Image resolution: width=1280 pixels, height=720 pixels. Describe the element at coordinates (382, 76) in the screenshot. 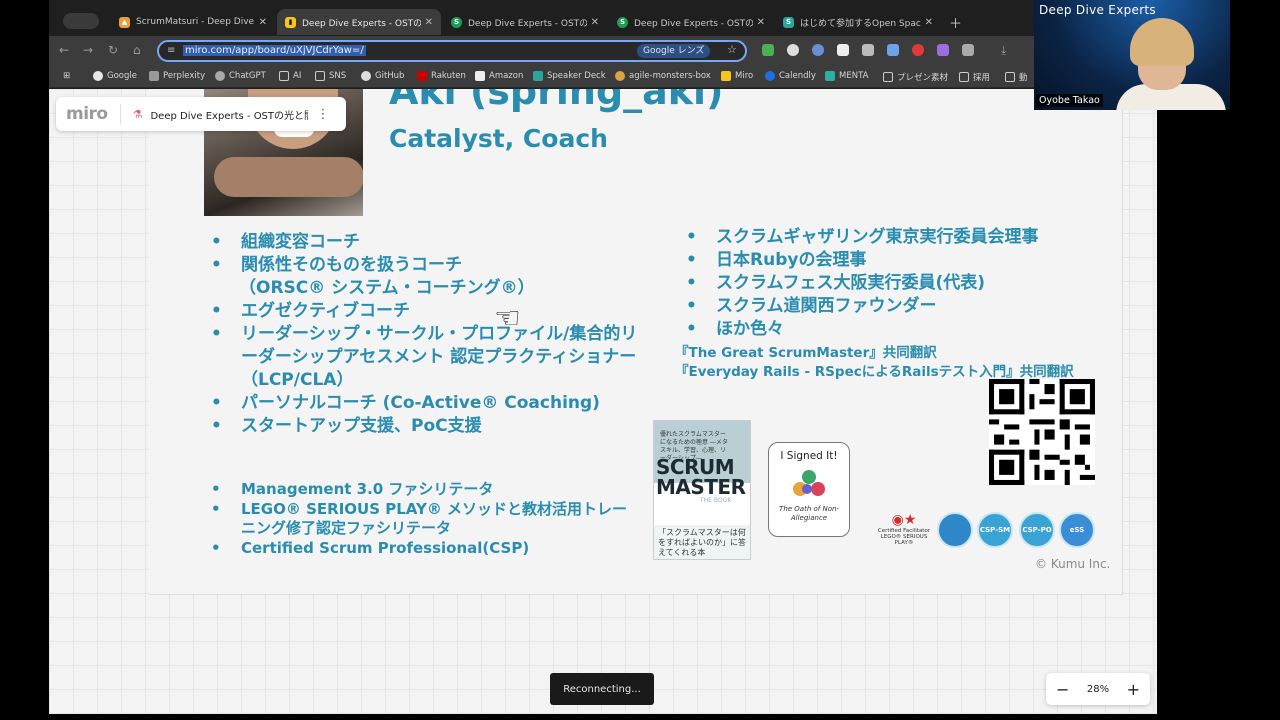

I see `bookmark-github: GitHub` at that location.